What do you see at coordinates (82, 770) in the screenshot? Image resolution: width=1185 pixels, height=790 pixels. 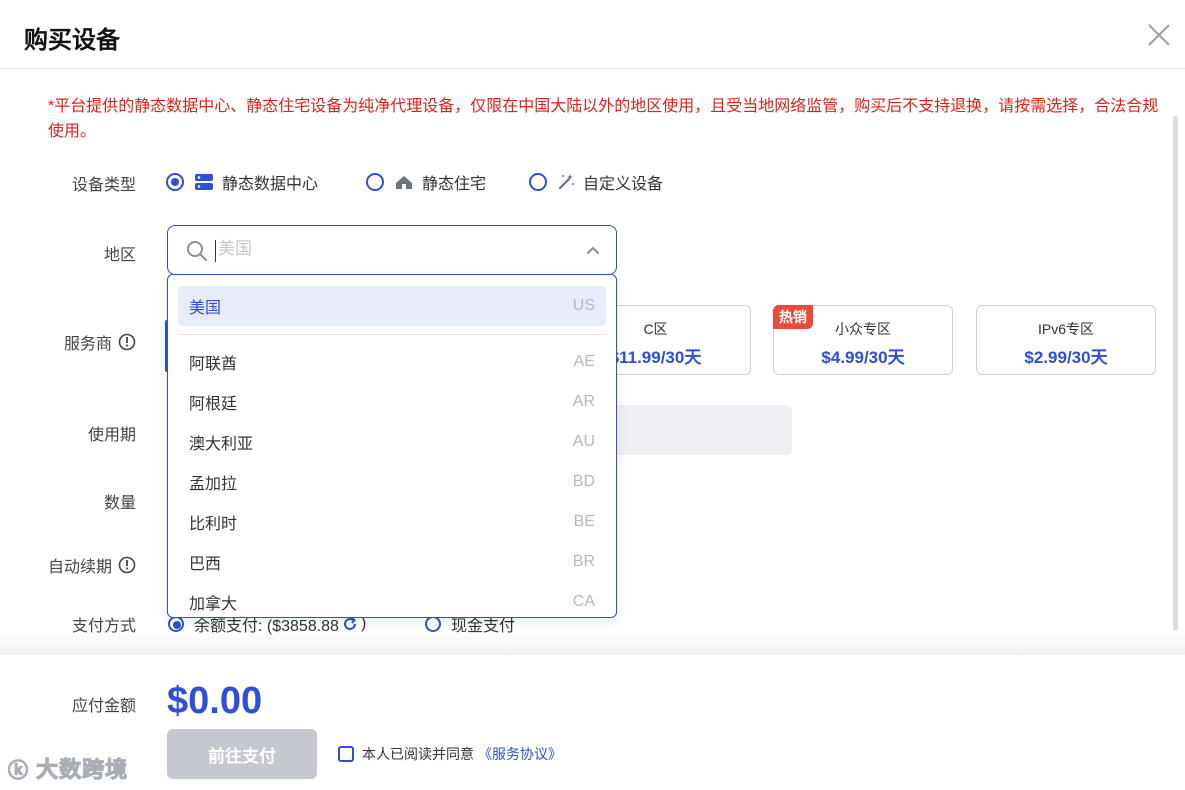 I see `watermark-text: 大数跨境` at bounding box center [82, 770].